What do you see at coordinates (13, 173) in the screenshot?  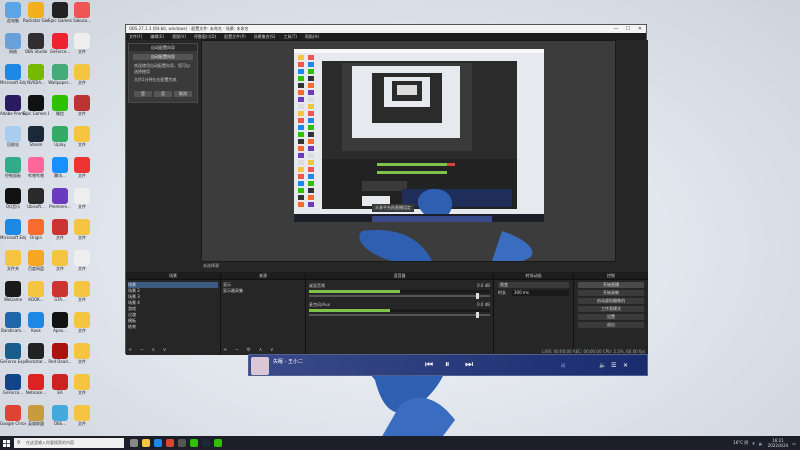 I see `desktop-icon: 控制面板` at bounding box center [13, 173].